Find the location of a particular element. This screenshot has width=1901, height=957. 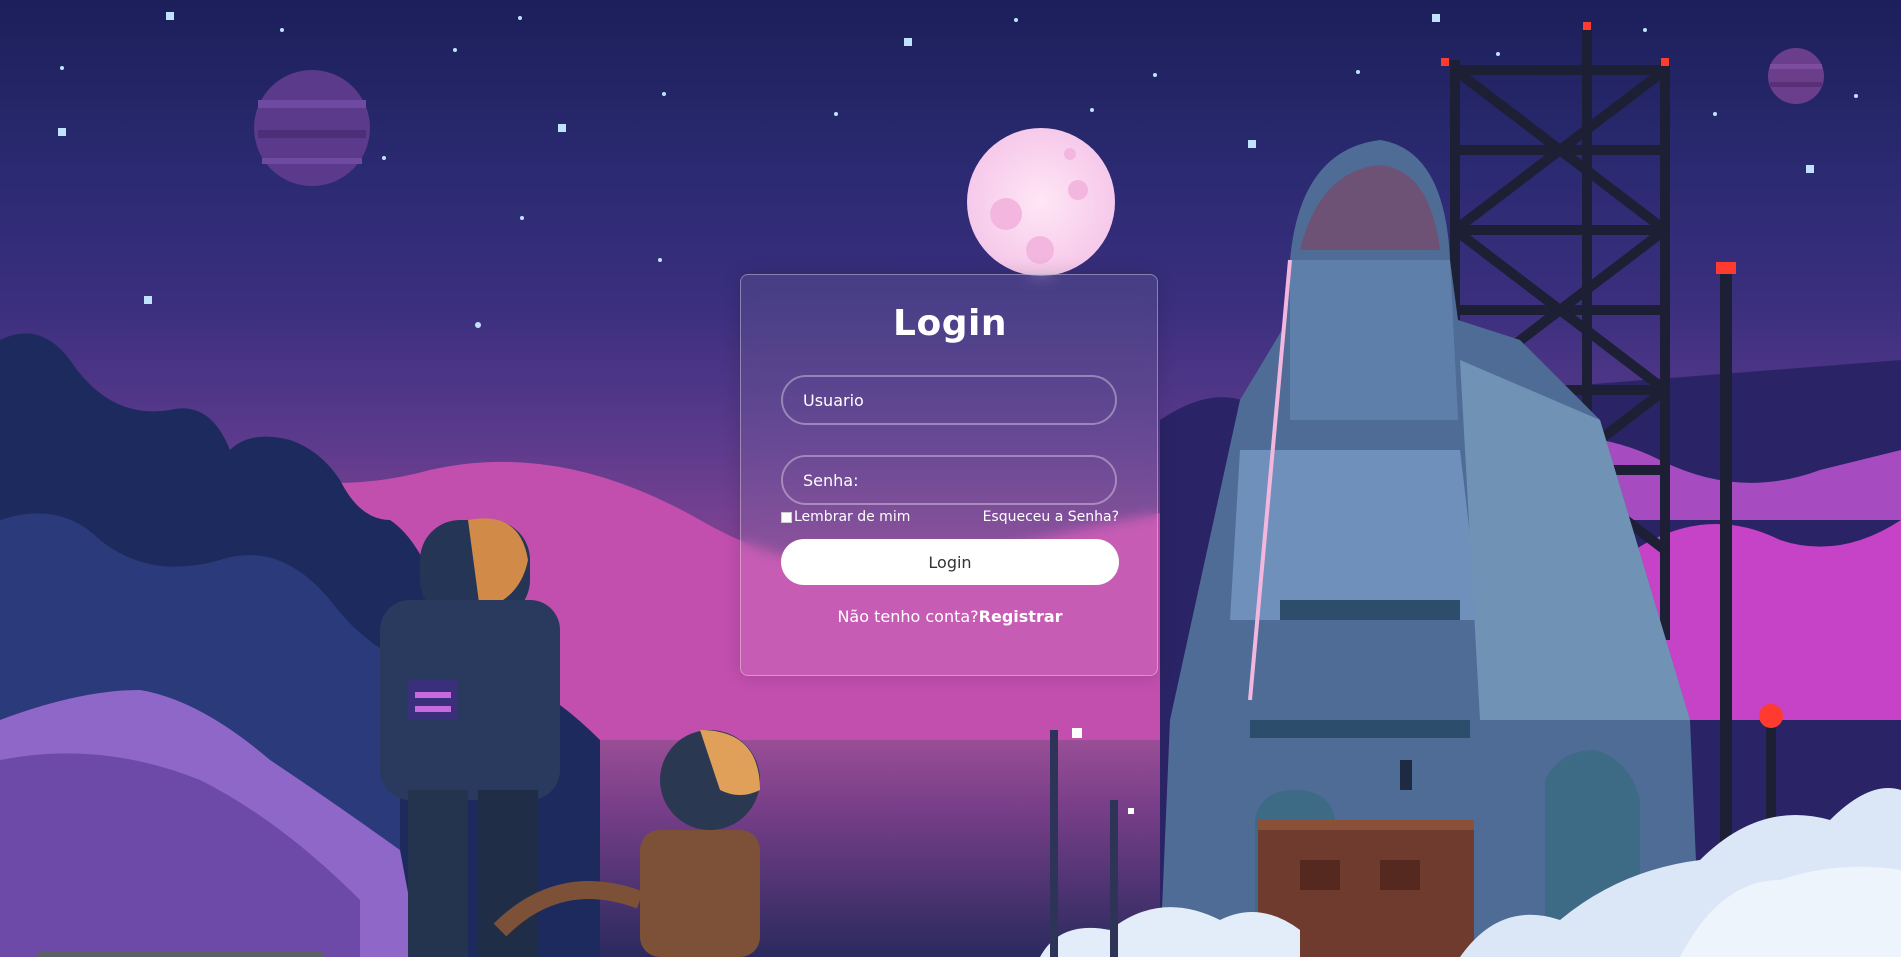

register-row: Não tenho conta?Registrar is located at coordinates (950, 616).